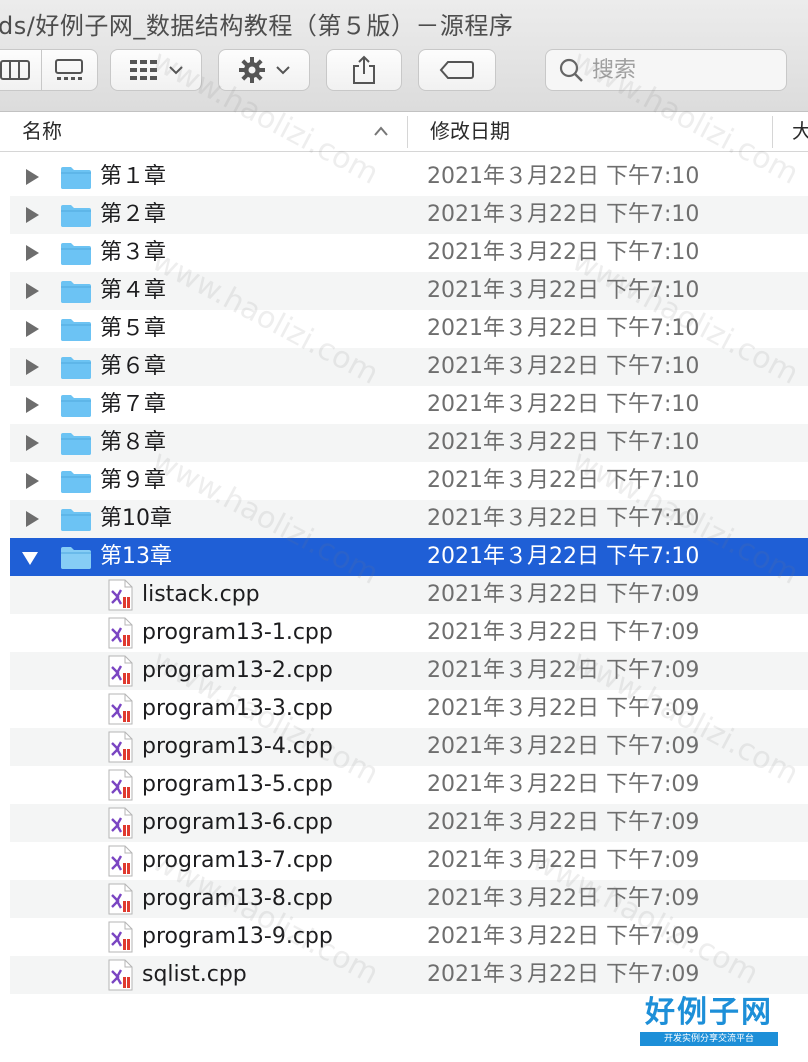 This screenshot has height=1062, width=808. I want to click on file-row: program13-2.cpp 2021年３月22日 下午7:09, so click(409, 671).